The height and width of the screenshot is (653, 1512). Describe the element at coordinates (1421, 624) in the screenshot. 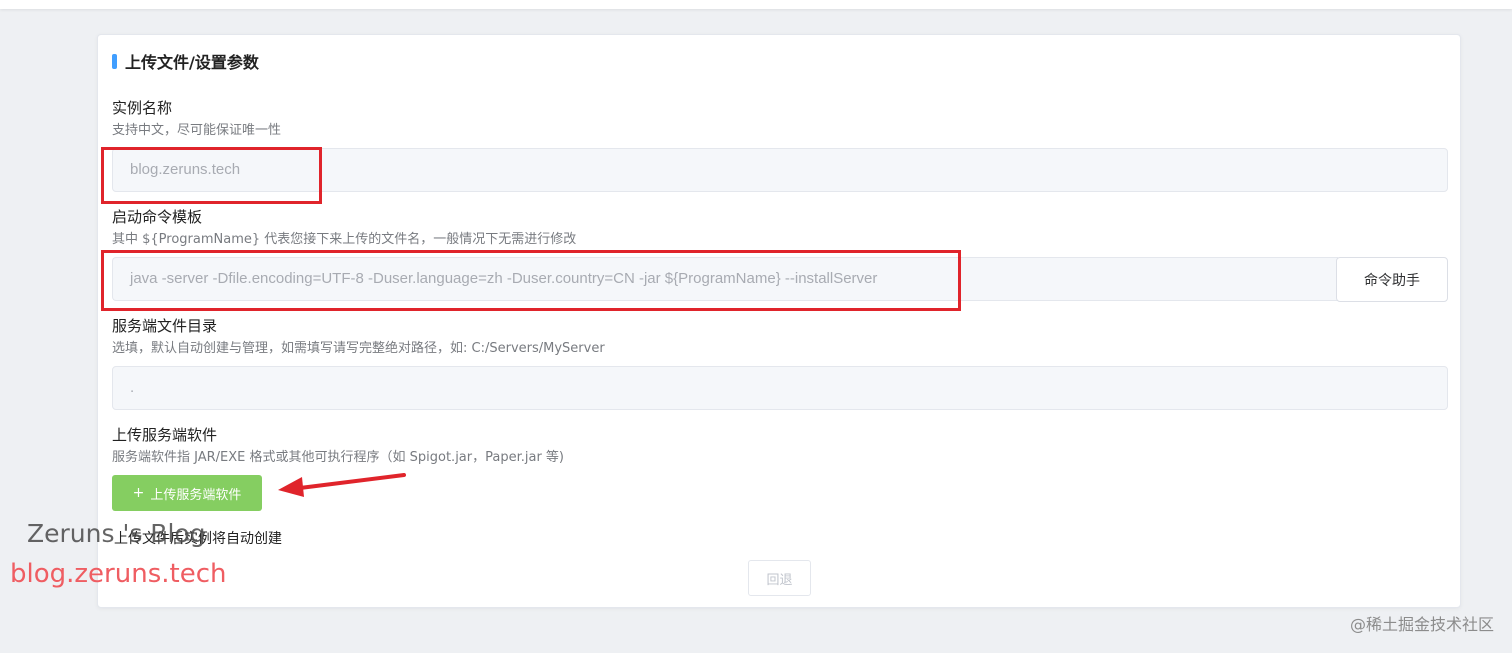

I see `watermark-site: @稀土掘金技术社区` at that location.